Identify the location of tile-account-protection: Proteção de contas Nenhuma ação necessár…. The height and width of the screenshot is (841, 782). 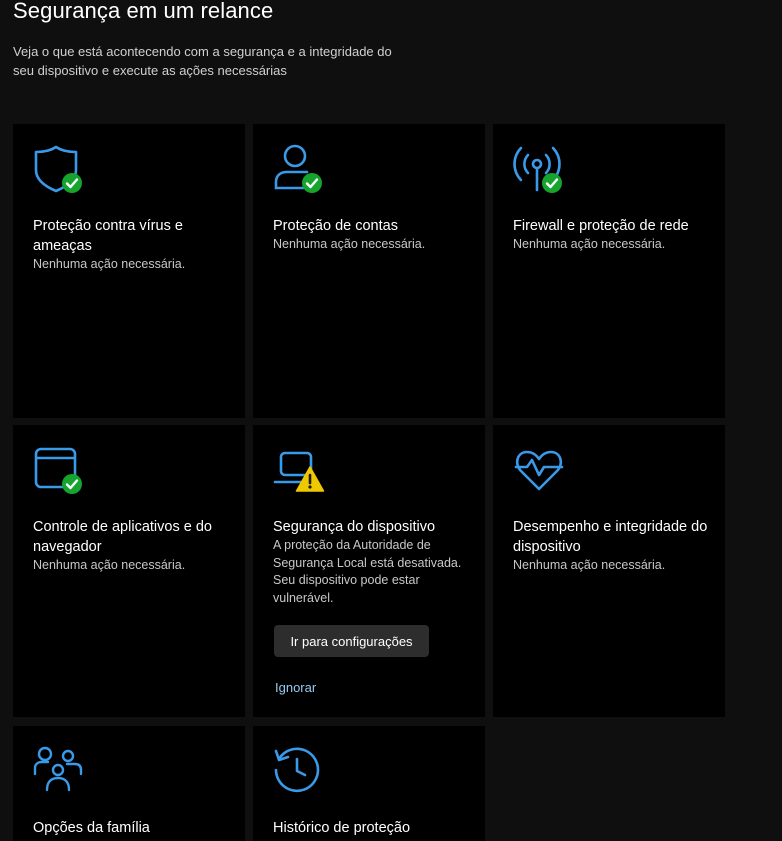
(369, 271).